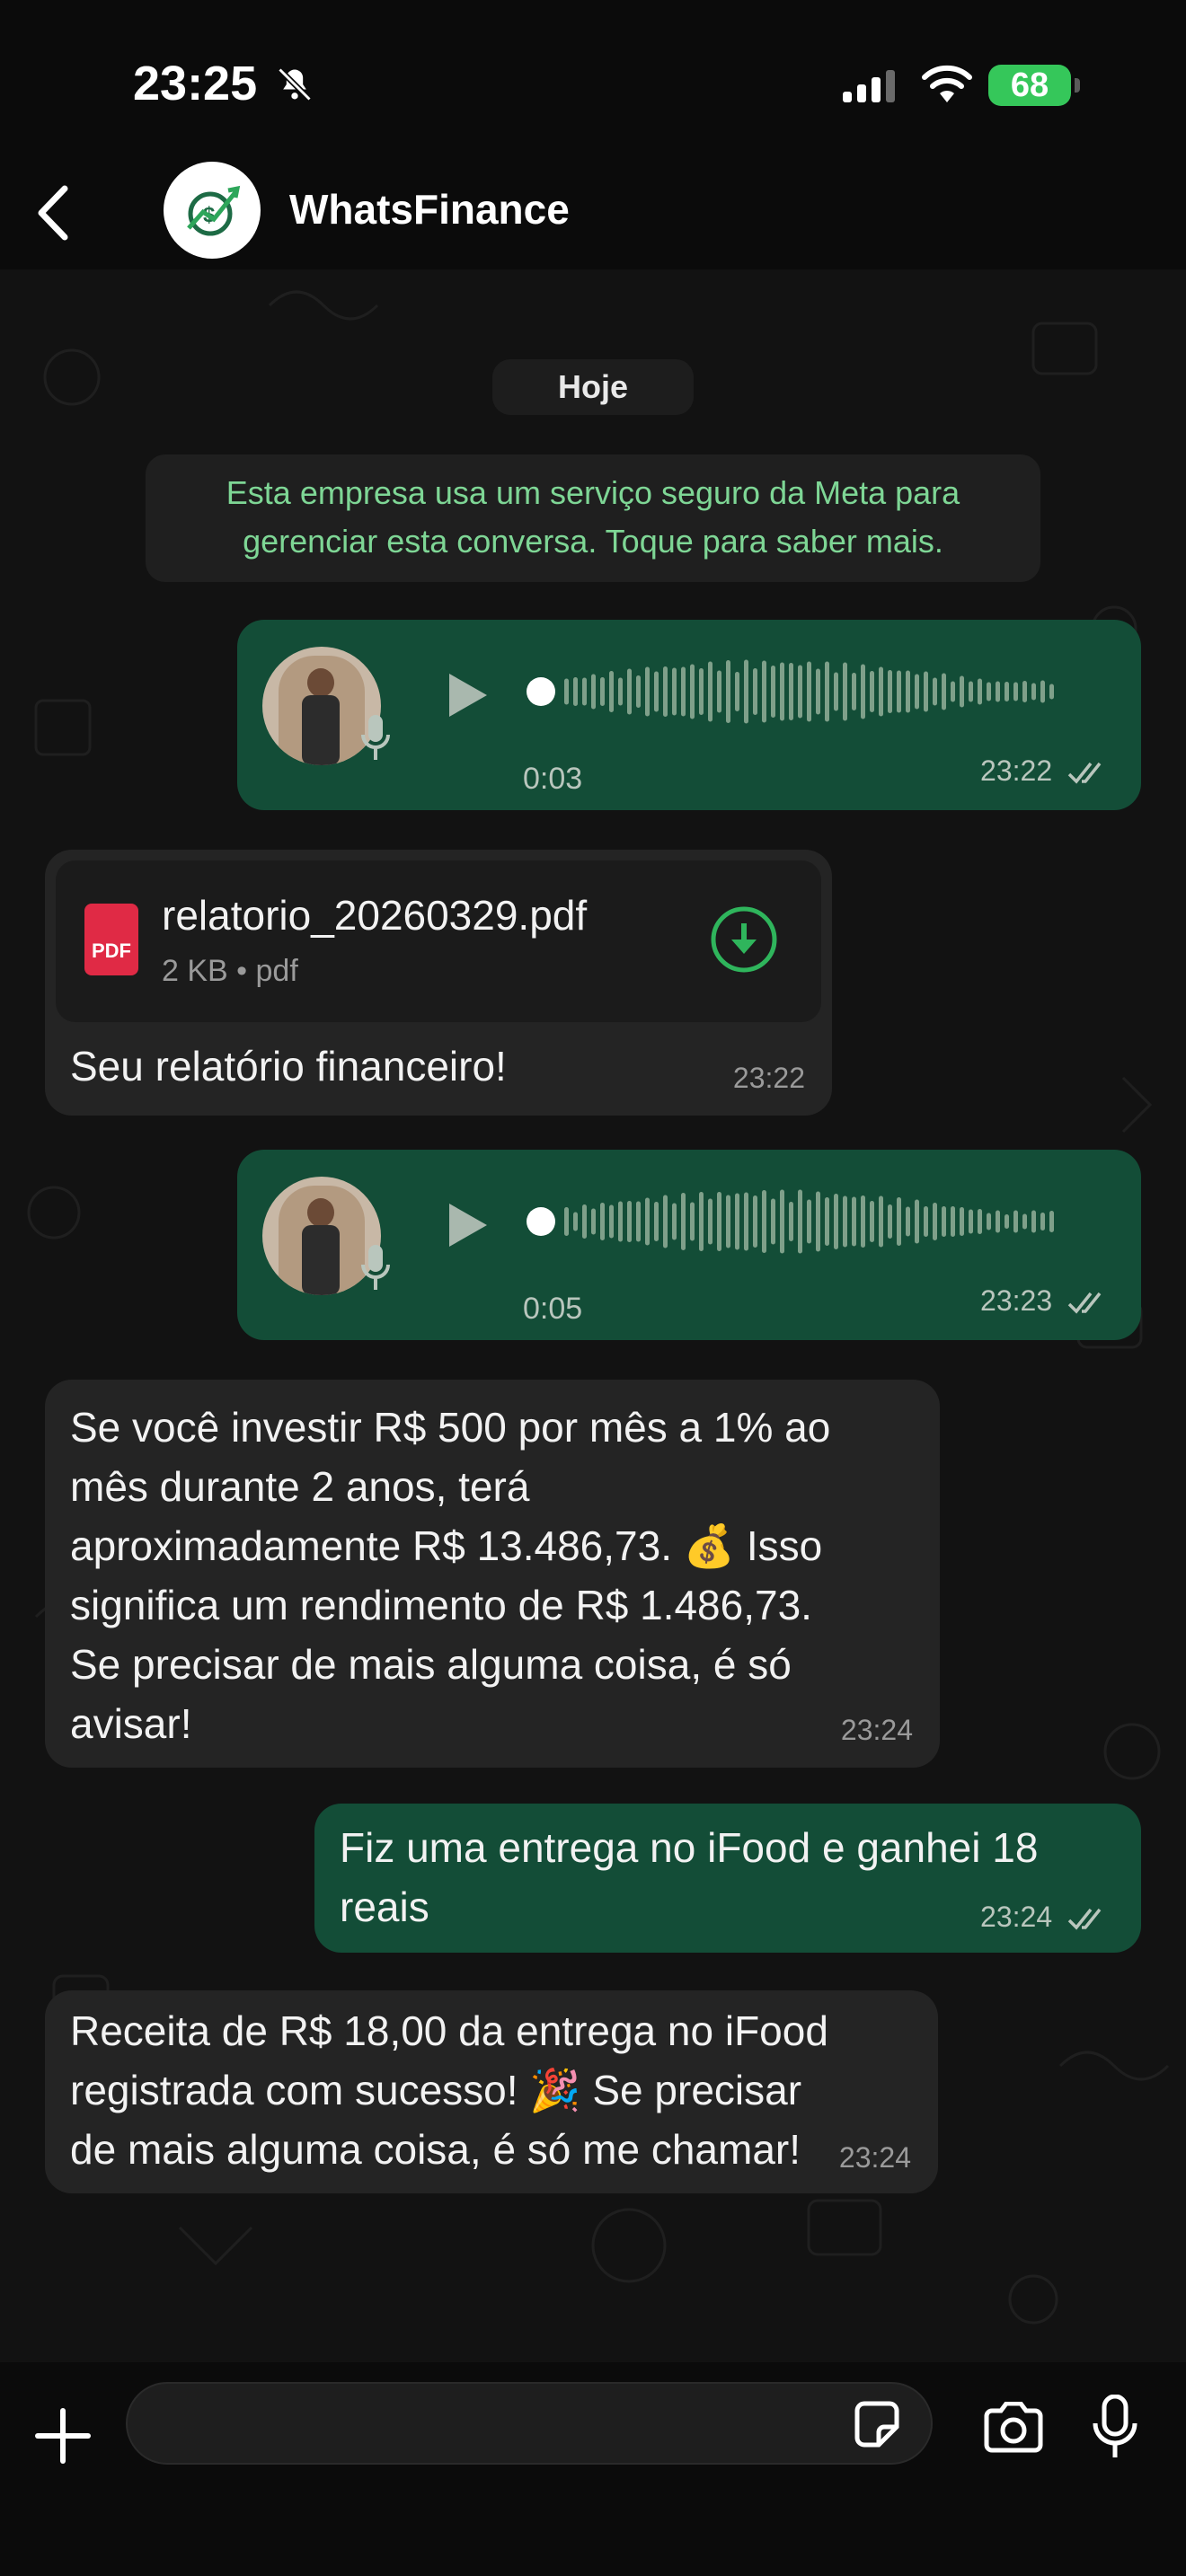 This screenshot has width=1186, height=2576. Describe the element at coordinates (53, 212) in the screenshot. I see `back-chevron-icon` at that location.